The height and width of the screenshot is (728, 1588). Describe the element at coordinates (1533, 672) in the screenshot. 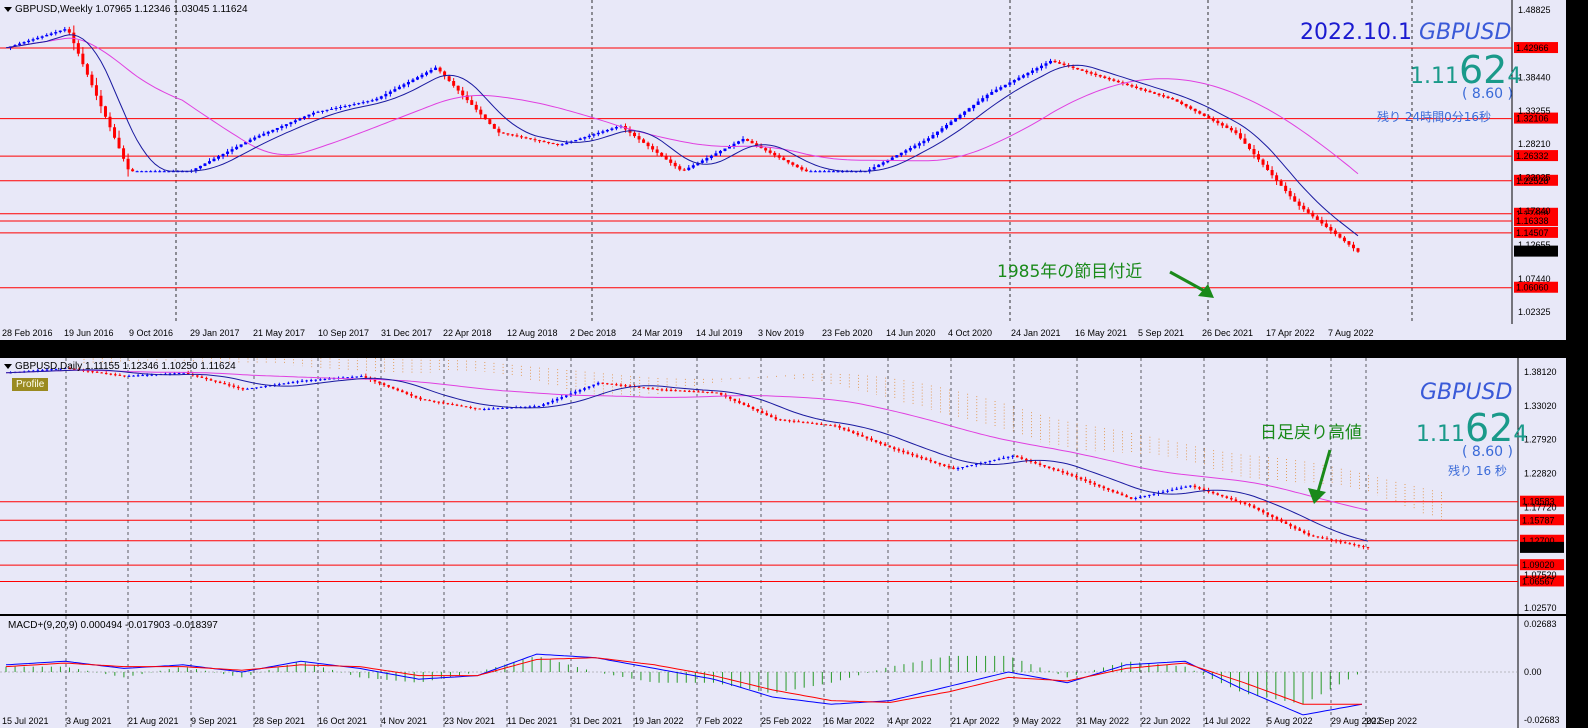

I see `macd-y-tick: 0.00` at that location.